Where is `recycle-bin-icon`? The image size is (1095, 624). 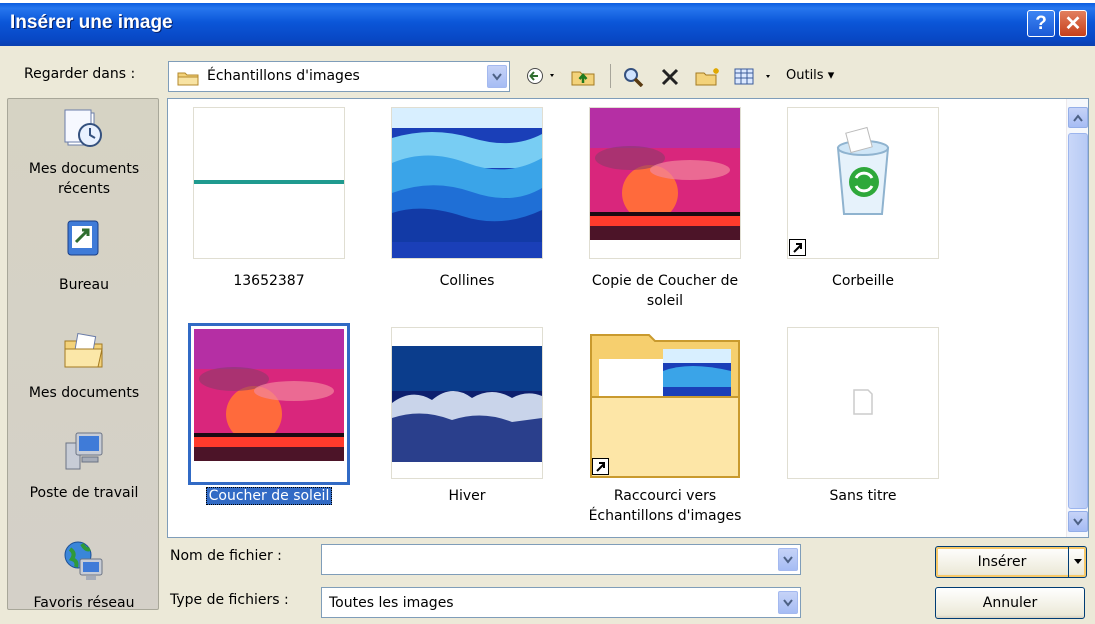 recycle-bin-icon is located at coordinates (863, 170).